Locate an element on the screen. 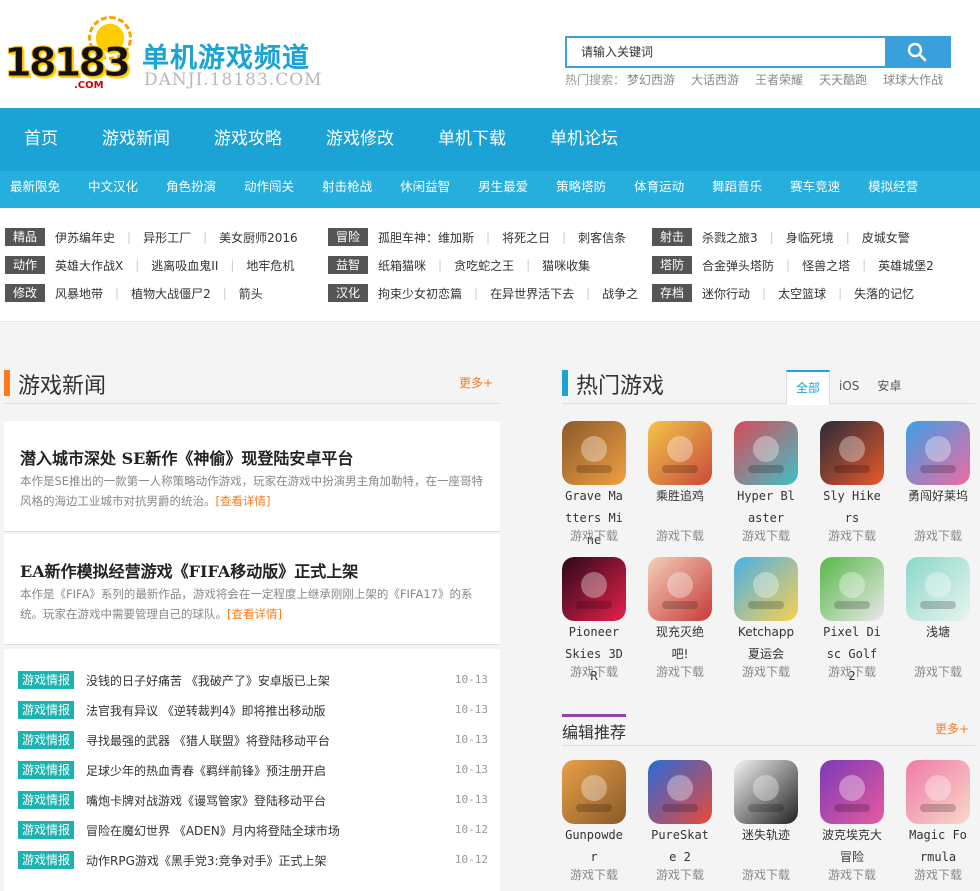 This screenshot has height=891, width=980. game-link: 风暴地带 is located at coordinates (79, 293).